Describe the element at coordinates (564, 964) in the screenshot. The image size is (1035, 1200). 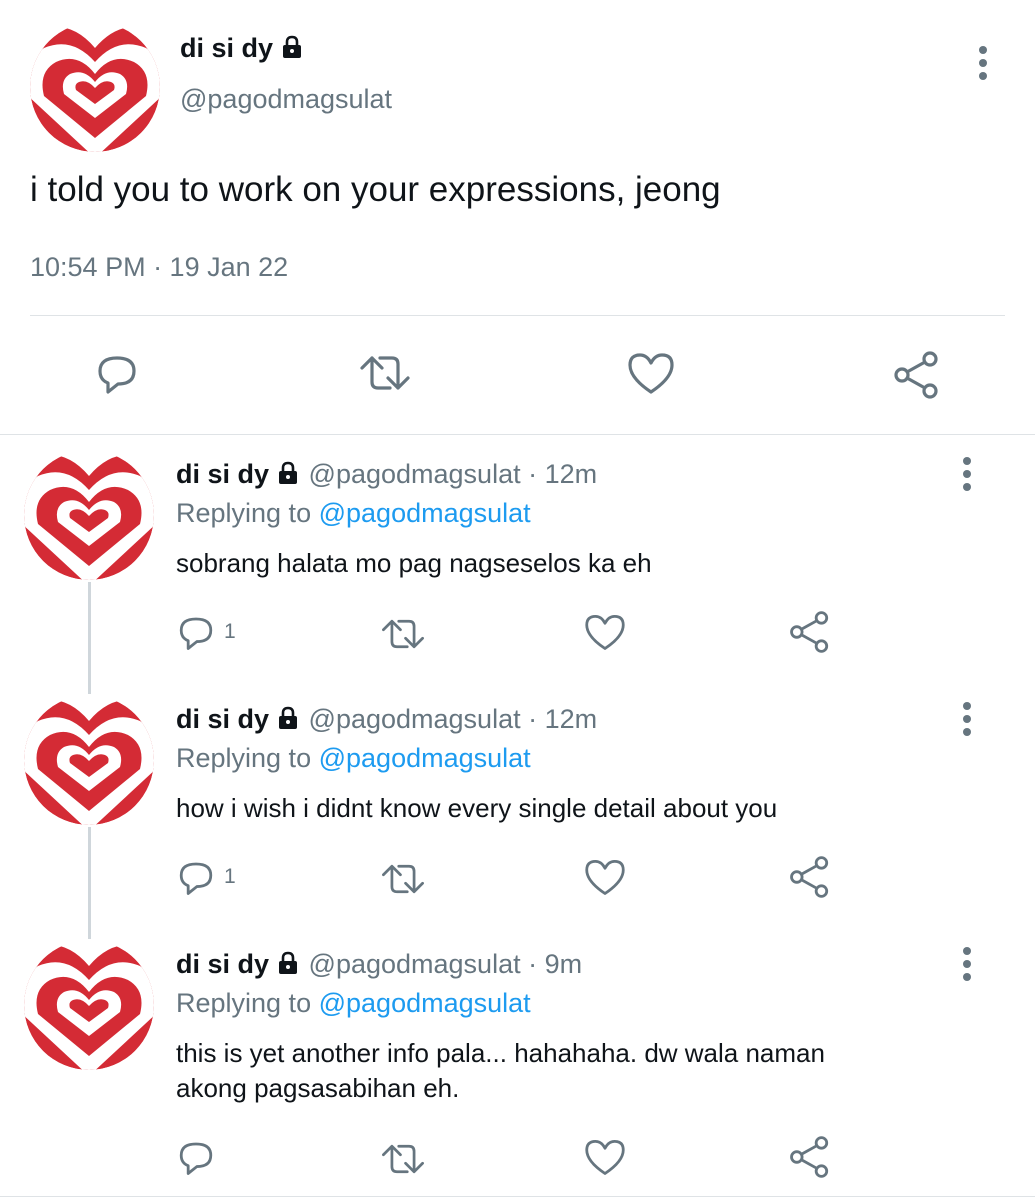
I see `reply-time: 9m` at that location.